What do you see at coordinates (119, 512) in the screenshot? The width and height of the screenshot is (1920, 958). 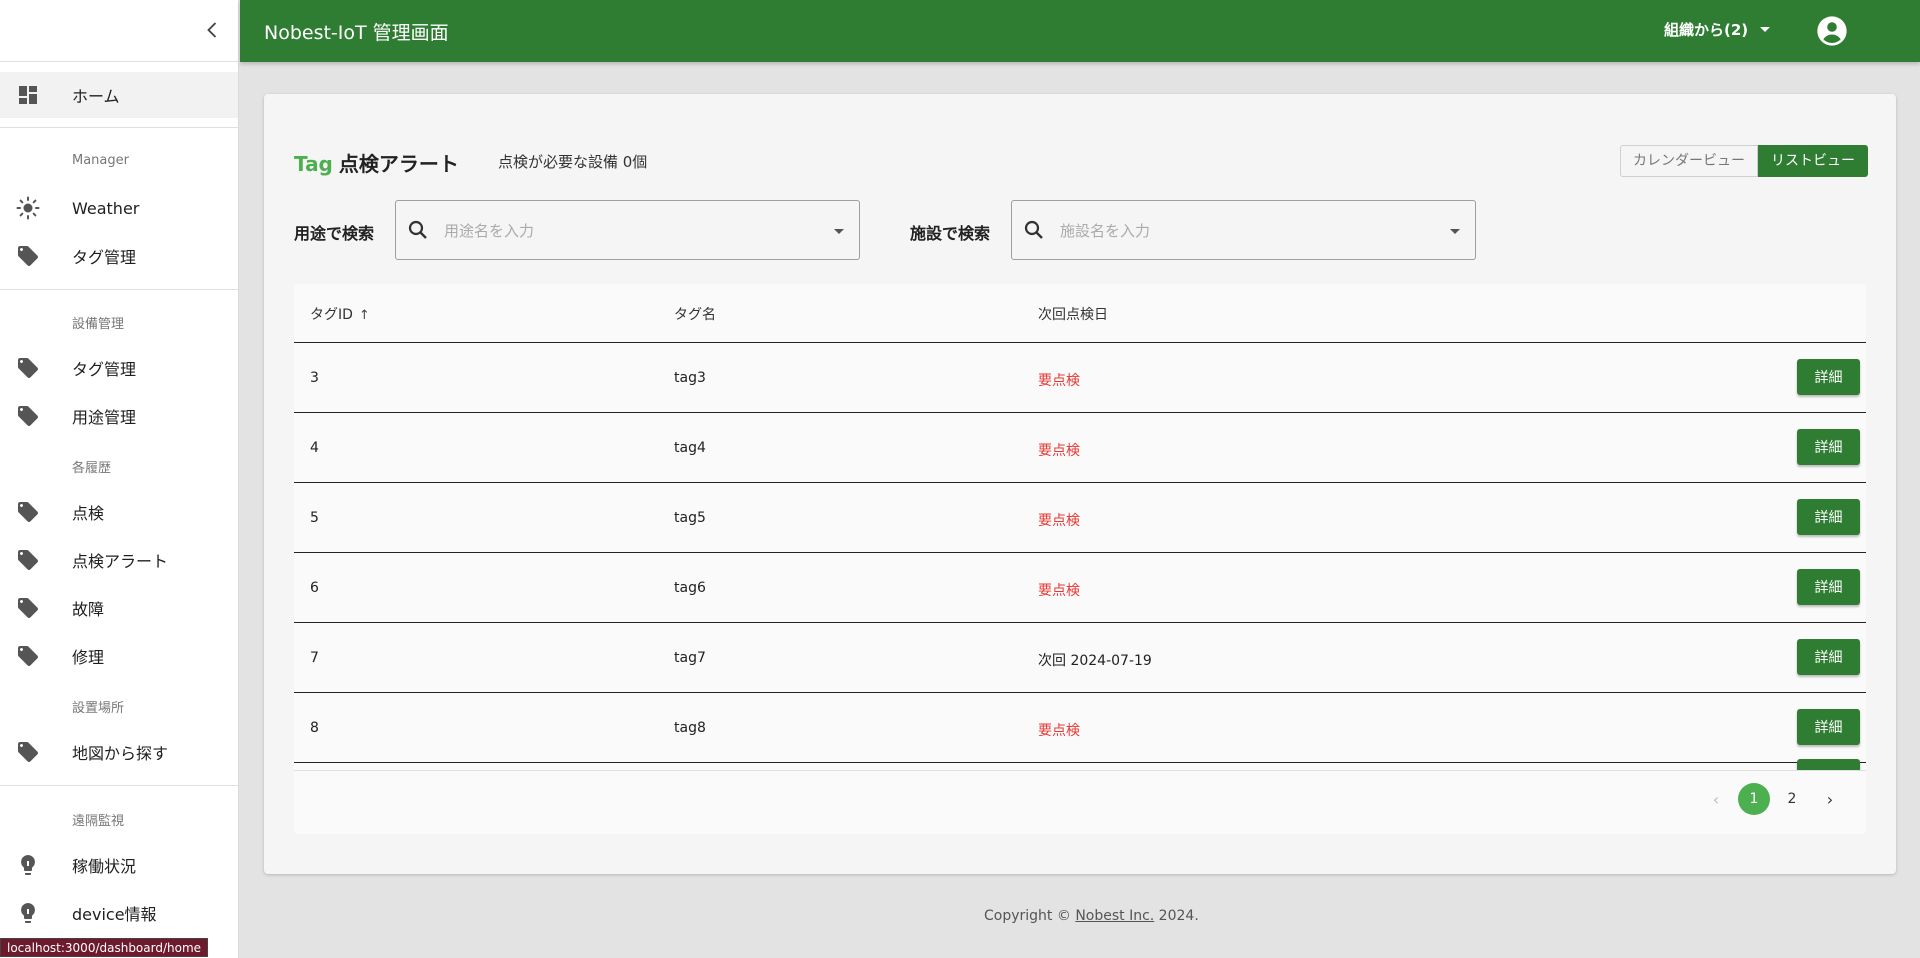 I see `sidebar-item-inspection: 点検` at bounding box center [119, 512].